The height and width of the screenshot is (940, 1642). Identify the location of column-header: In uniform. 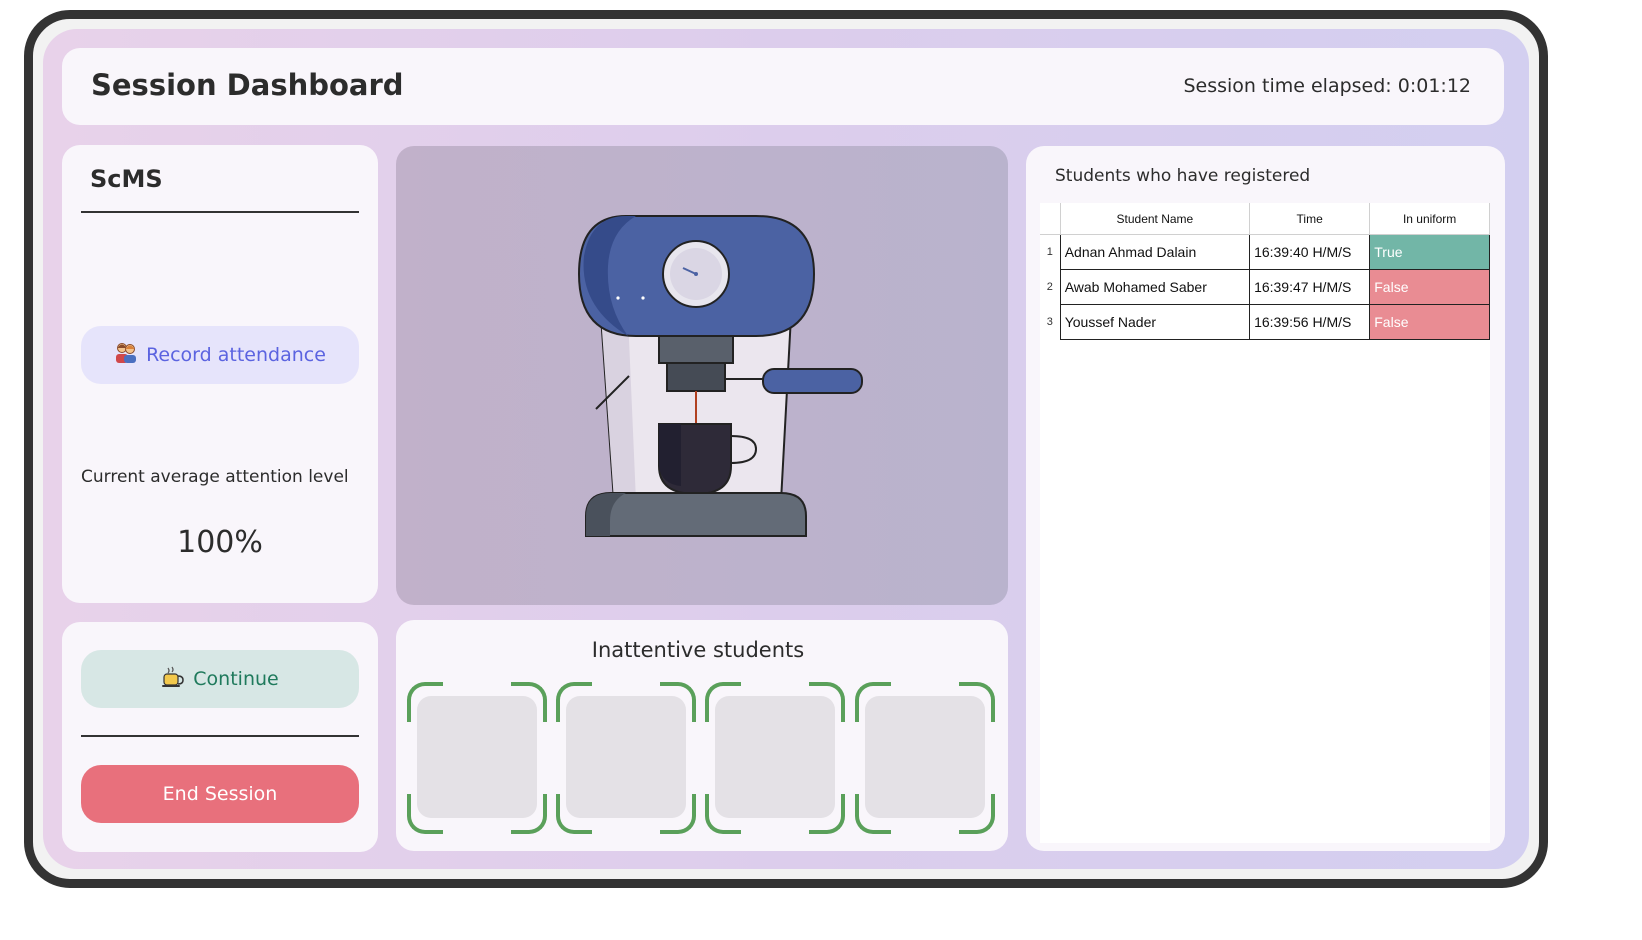
(1429, 219).